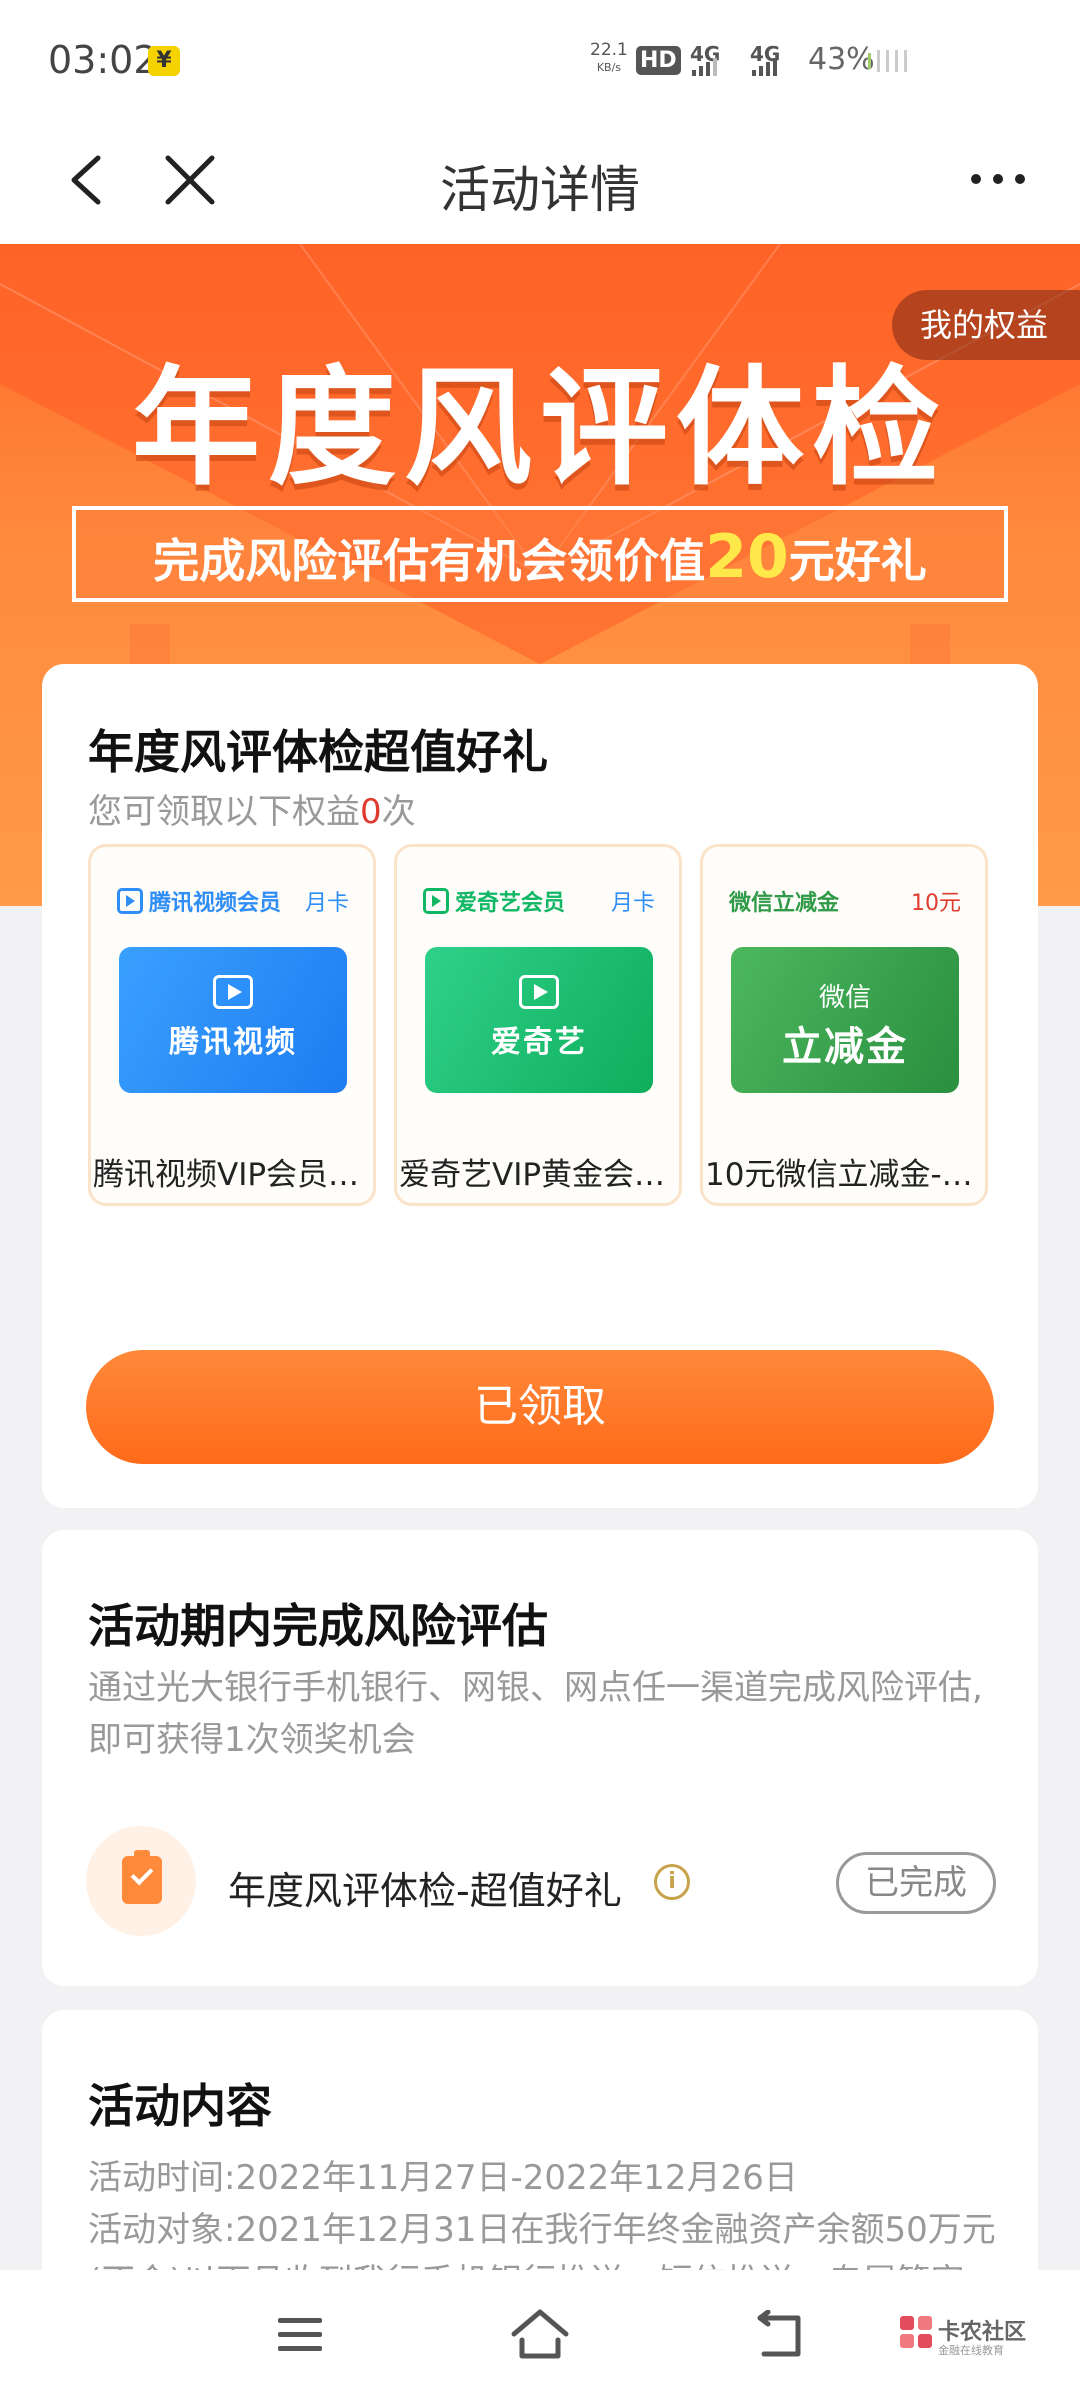 This screenshot has width=1080, height=2400. What do you see at coordinates (672, 1882) in the screenshot?
I see `info-icon: i` at bounding box center [672, 1882].